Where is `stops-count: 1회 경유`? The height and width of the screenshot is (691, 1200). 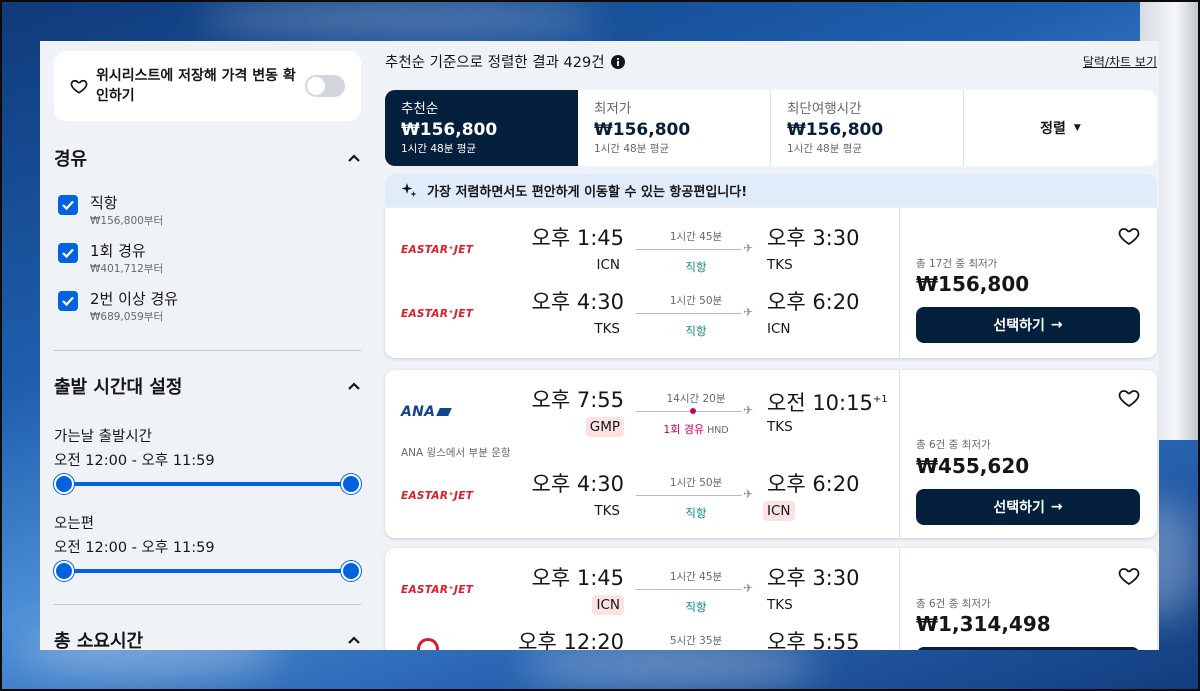
stops-count: 1회 경유 is located at coordinates (684, 429).